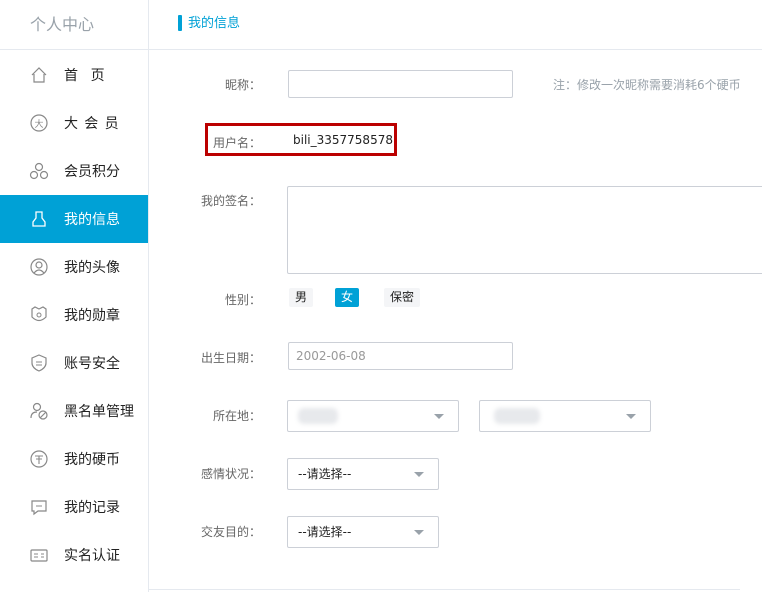  I want to click on username-value: bili_3357758578, so click(343, 140).